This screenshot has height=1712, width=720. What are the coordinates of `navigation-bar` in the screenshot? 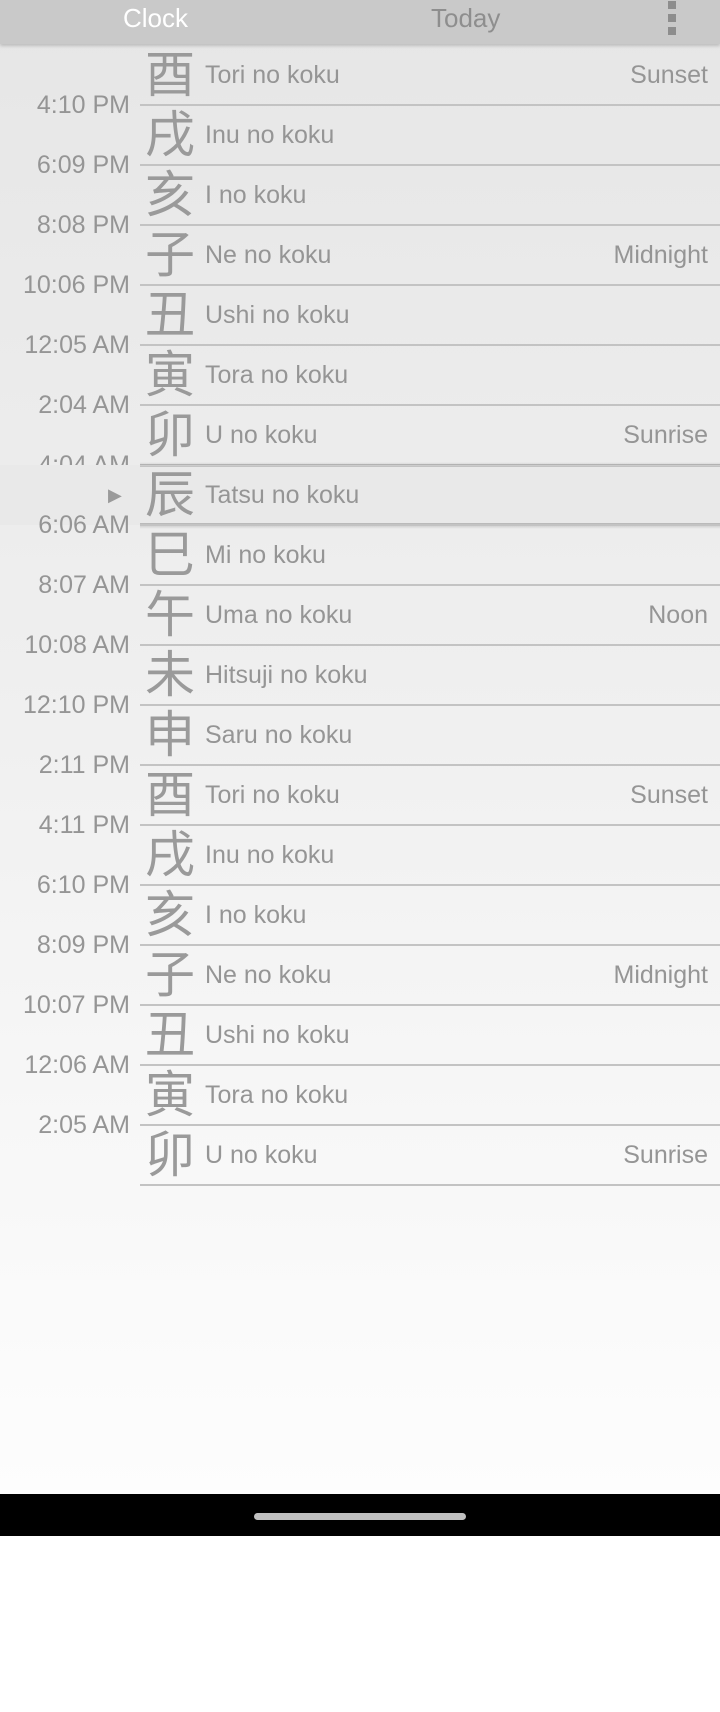 It's located at (360, 1515).